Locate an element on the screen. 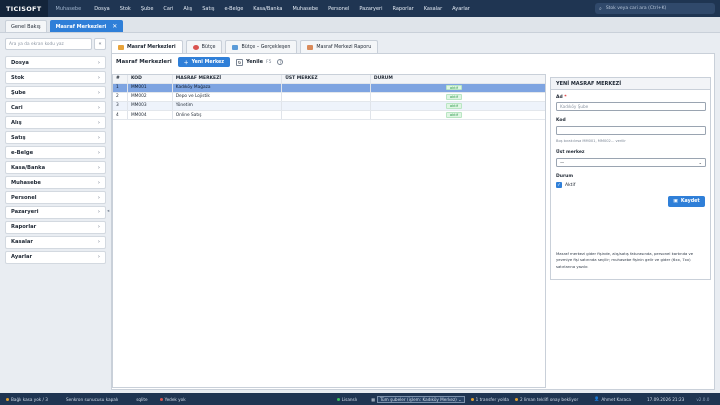  menu-item-sube: Şube is located at coordinates (147, 9).